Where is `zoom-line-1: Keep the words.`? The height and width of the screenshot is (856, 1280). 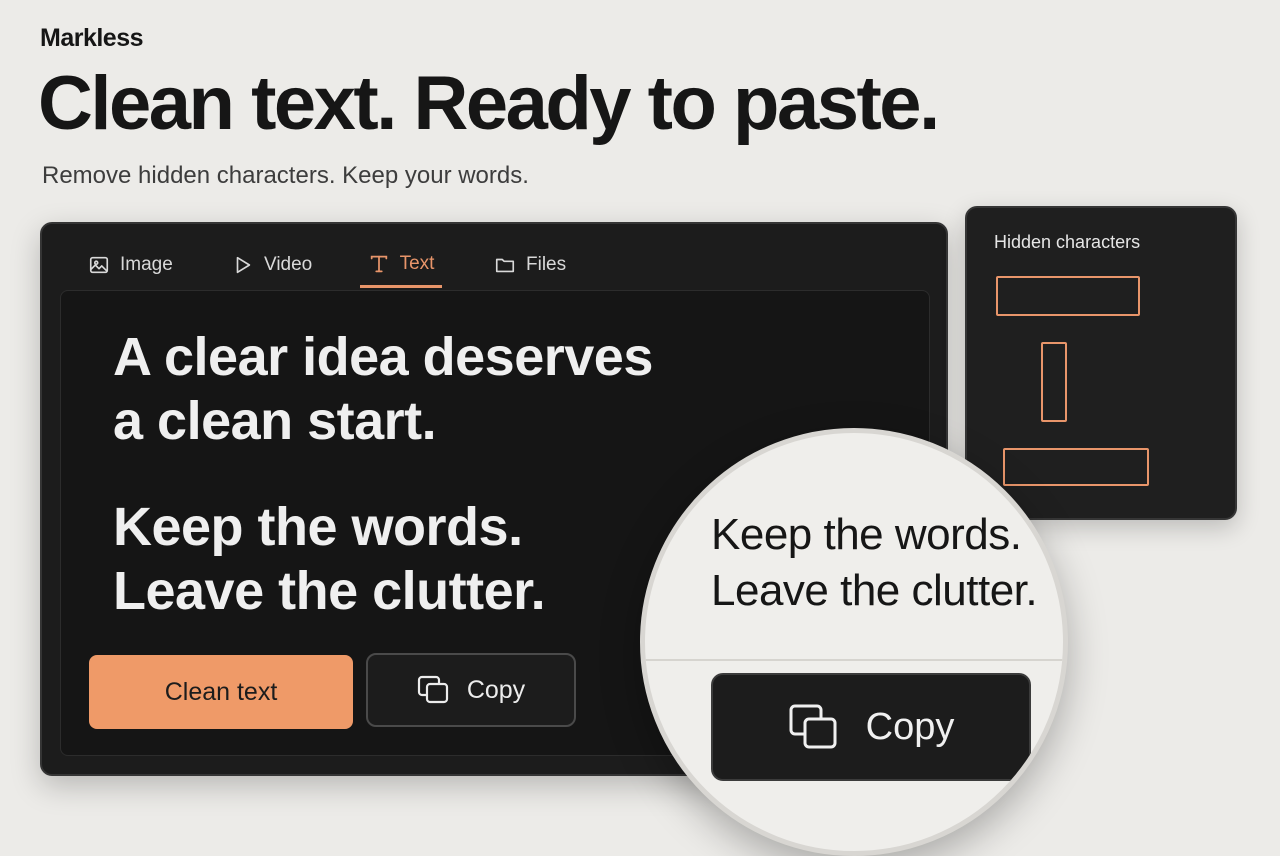
zoom-line-1: Keep the words. is located at coordinates (866, 534).